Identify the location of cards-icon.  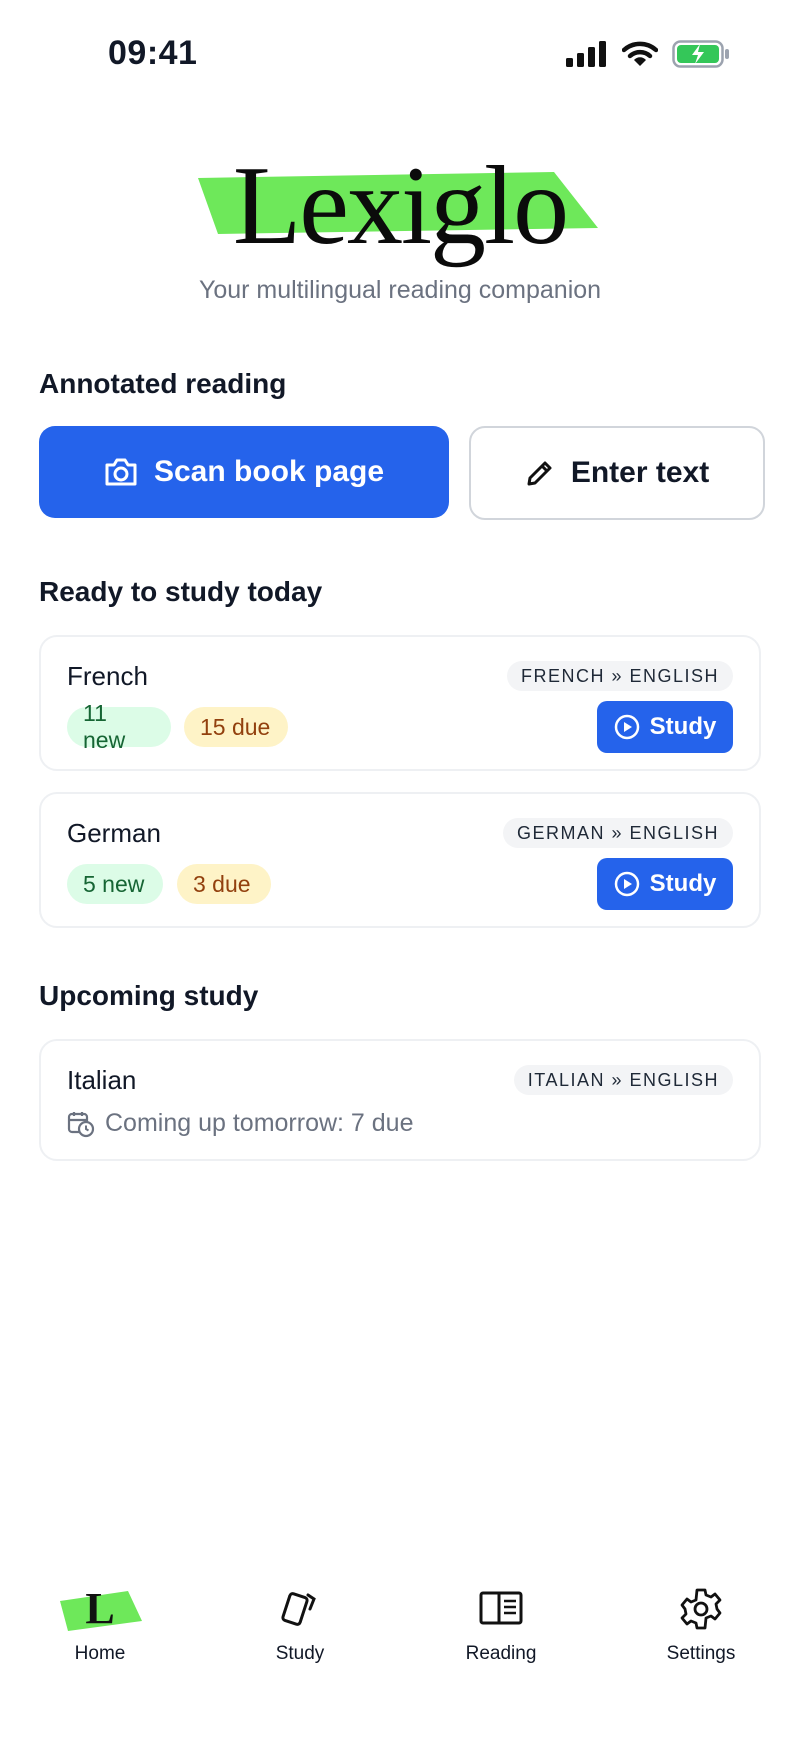
(300, 1609).